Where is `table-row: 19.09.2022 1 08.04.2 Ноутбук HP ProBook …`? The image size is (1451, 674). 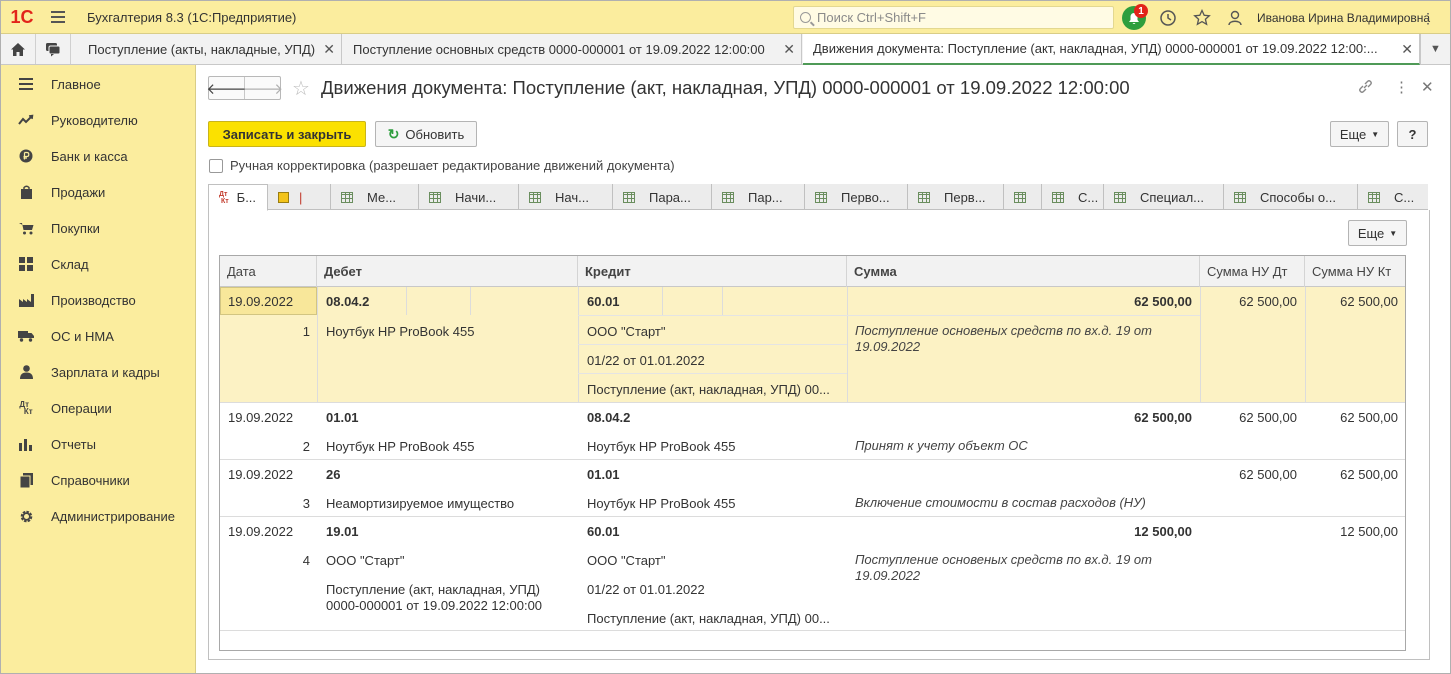
table-row: 19.09.2022 1 08.04.2 Ноутбук HP ProBook … is located at coordinates (812, 345).